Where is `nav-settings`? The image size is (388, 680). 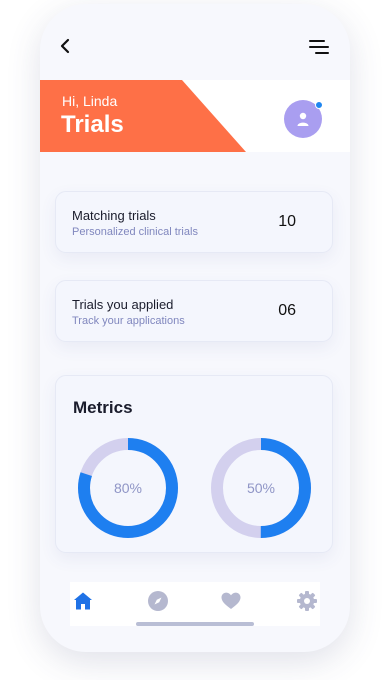 nav-settings is located at coordinates (307, 601).